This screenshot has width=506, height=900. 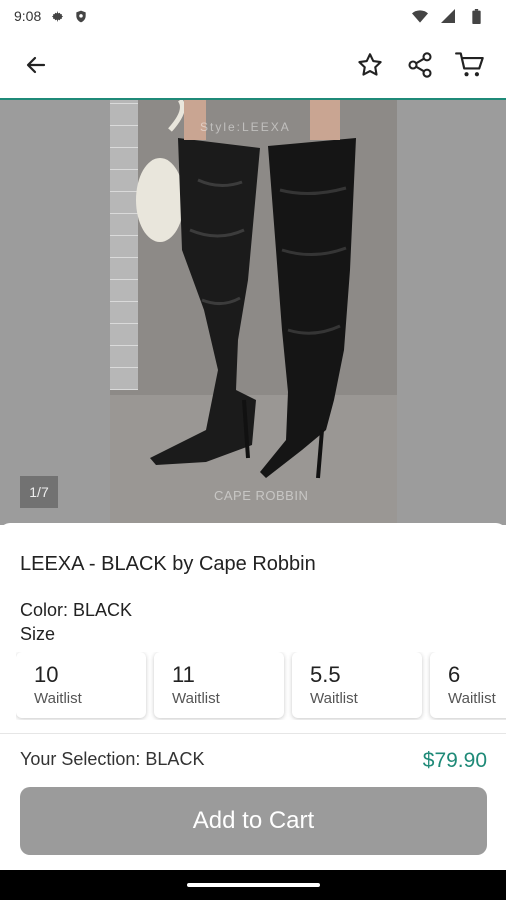 What do you see at coordinates (81, 16) in the screenshot?
I see `shield-icon` at bounding box center [81, 16].